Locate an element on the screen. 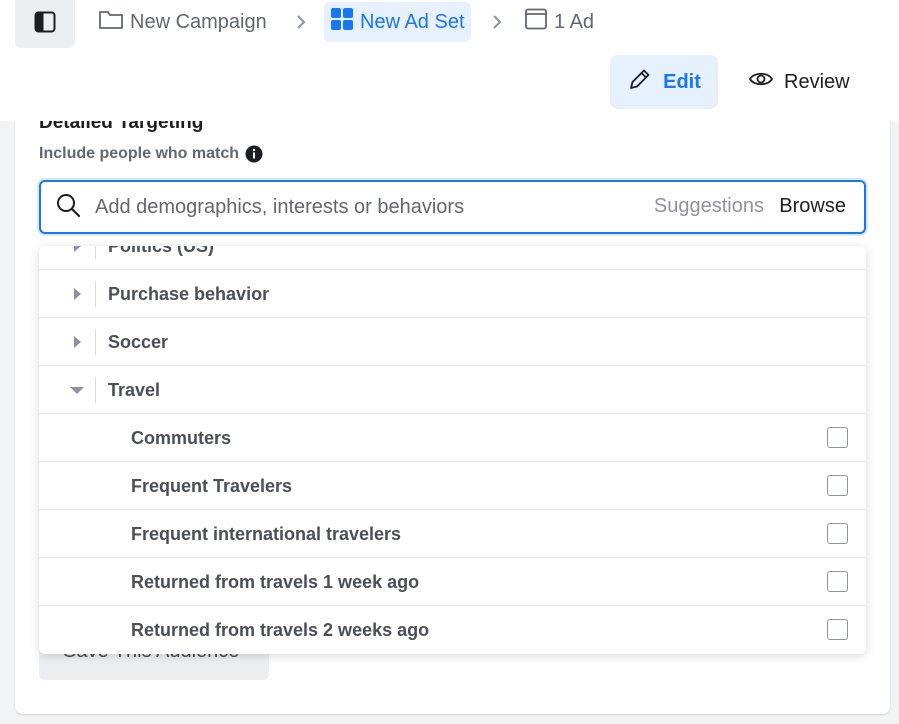  search-icon is located at coordinates (68, 207).